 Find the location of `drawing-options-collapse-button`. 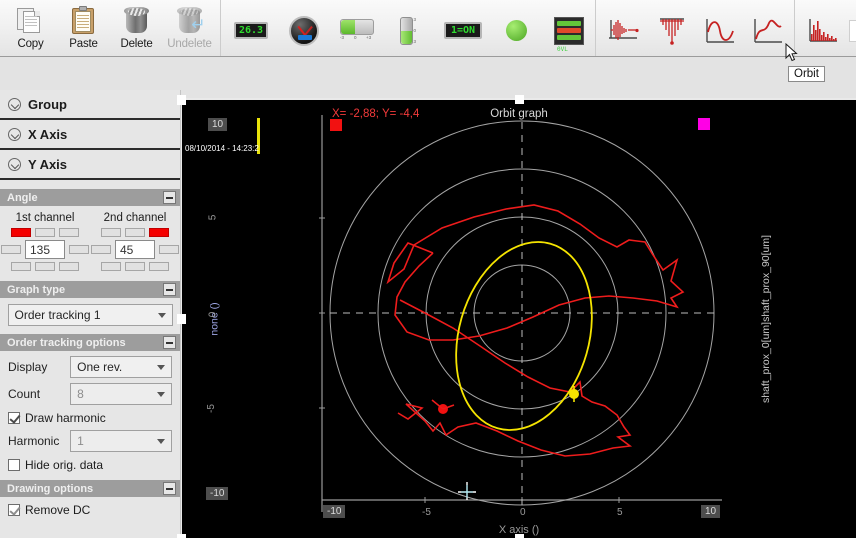

drawing-options-collapse-button is located at coordinates (169, 488).